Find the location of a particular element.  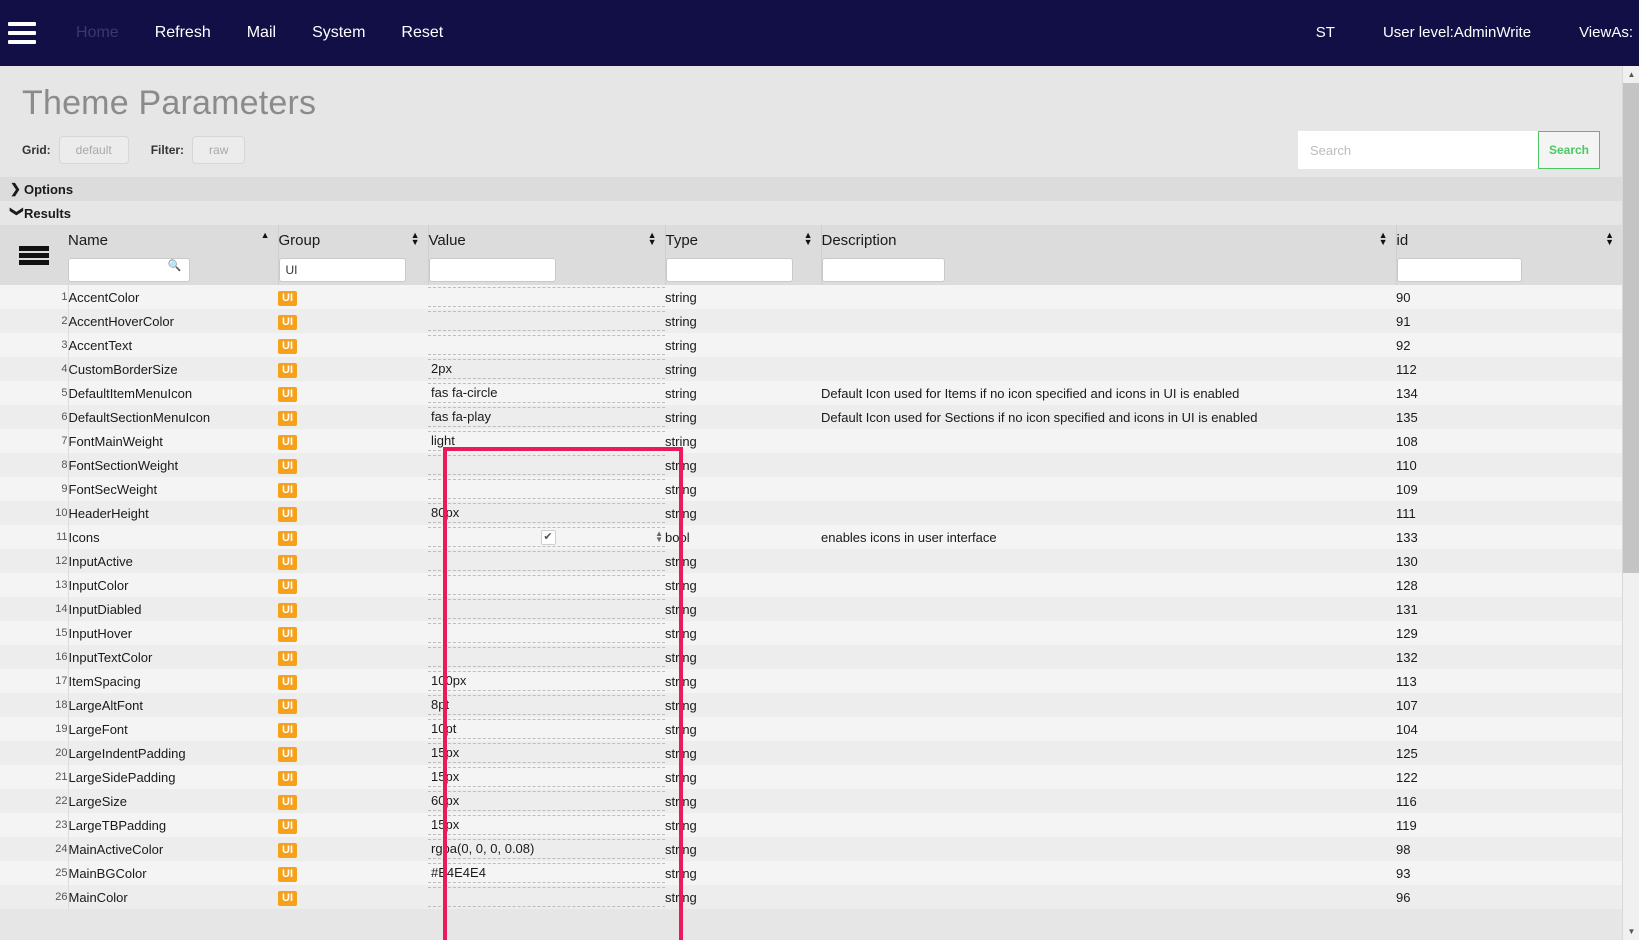

table-row: 7 FontMainWeight UI light string 108 is located at coordinates (811, 441).